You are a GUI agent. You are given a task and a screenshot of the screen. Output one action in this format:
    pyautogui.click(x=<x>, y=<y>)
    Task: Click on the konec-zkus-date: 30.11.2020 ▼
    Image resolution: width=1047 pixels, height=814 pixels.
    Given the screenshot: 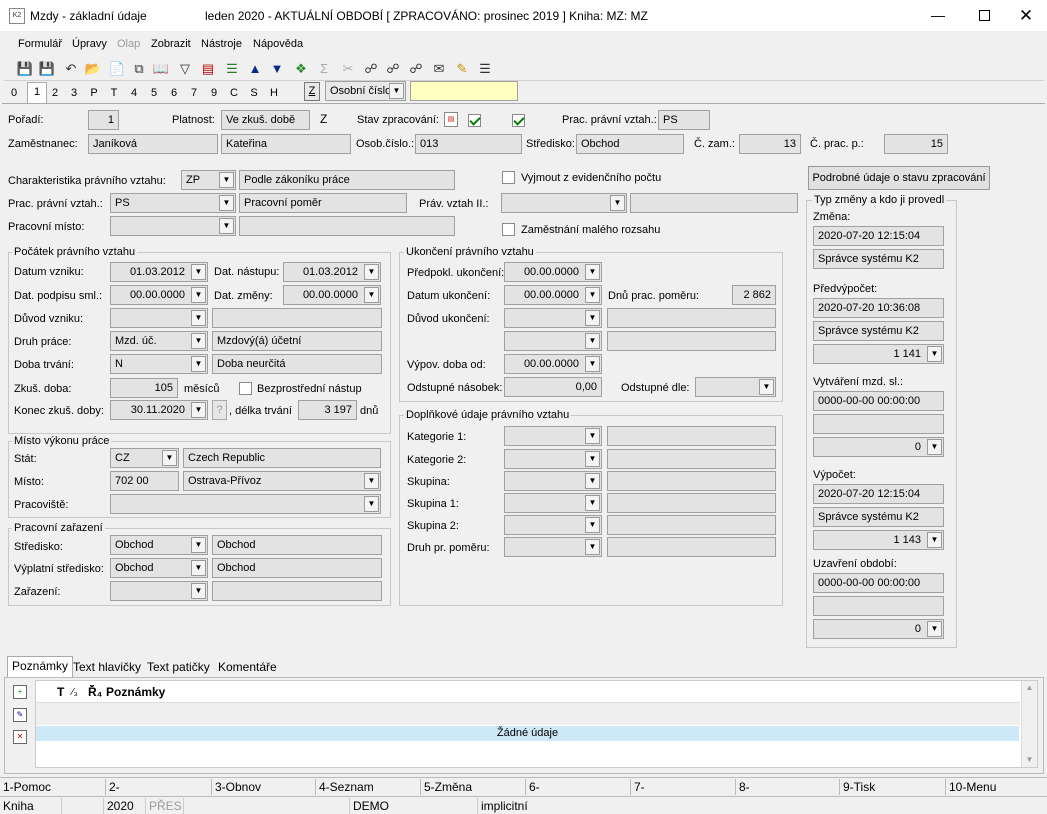 What is the action you would take?
    pyautogui.click(x=159, y=410)
    